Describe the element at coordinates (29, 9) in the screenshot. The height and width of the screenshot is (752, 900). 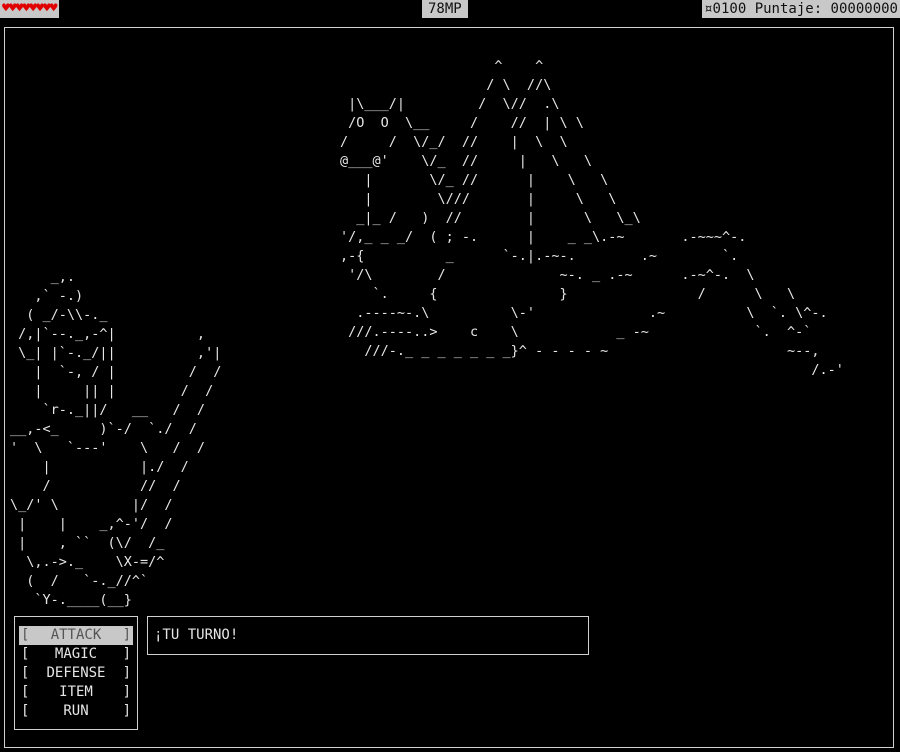
I see `health-hearts: ♥♥♥♥♥♥♥♥` at that location.